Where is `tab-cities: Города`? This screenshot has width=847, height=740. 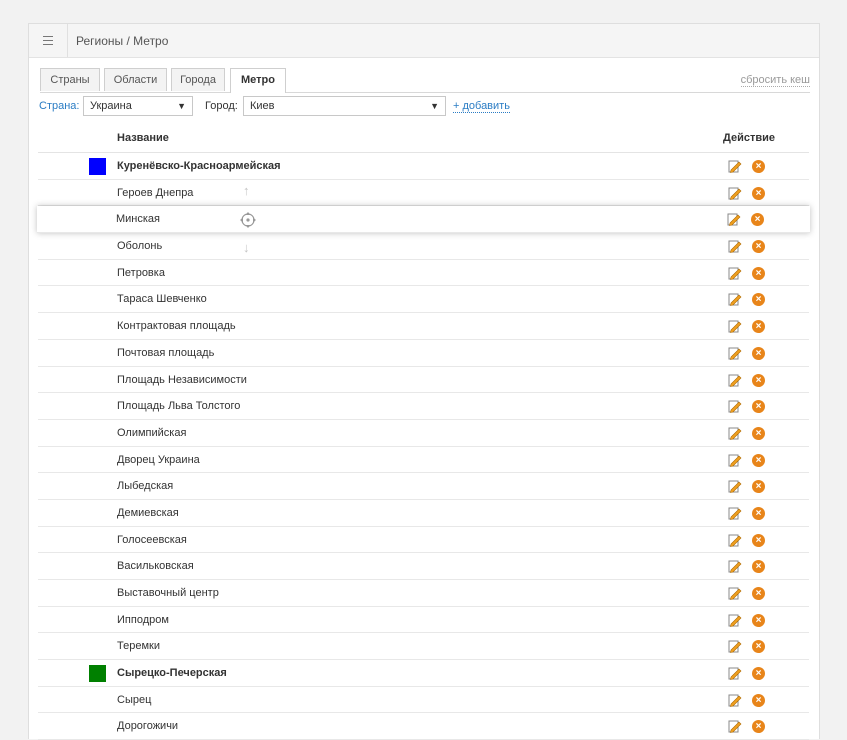 tab-cities: Города is located at coordinates (198, 79).